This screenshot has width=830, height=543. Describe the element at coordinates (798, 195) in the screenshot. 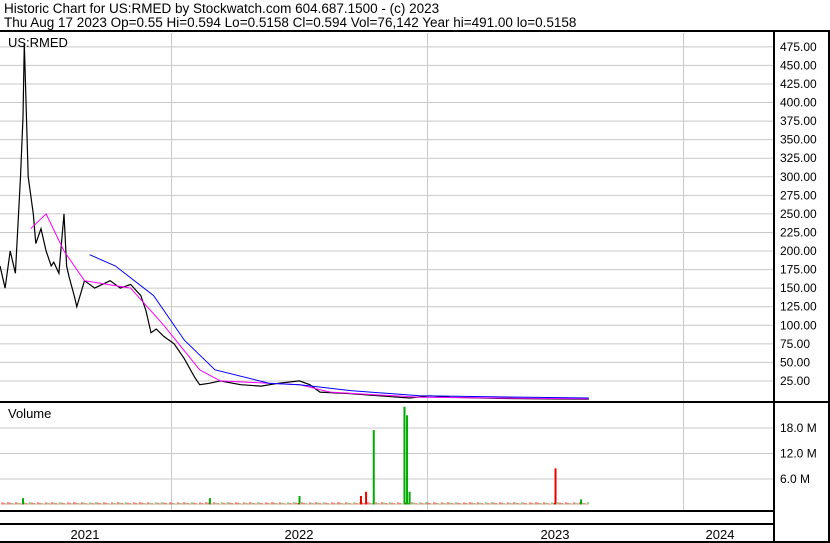

I see `y-tick-label: 275.00` at that location.